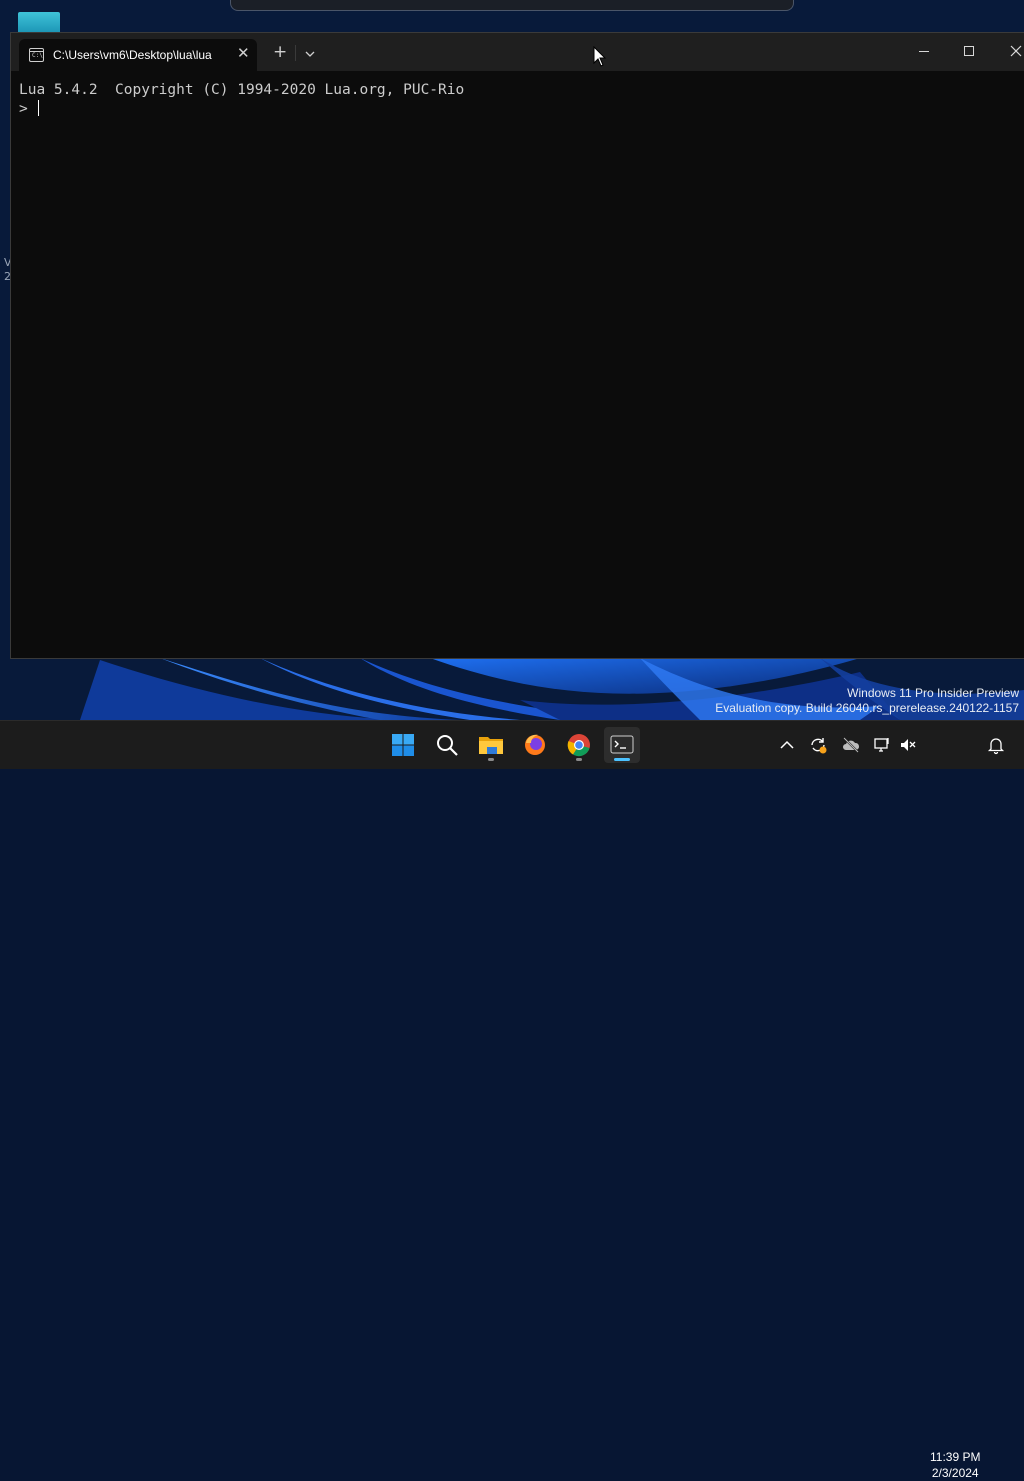 Image resolution: width=1024 pixels, height=1481 pixels. Describe the element at coordinates (955, 1465) in the screenshot. I see `clock: 11:39 PM 2/3/2024` at that location.